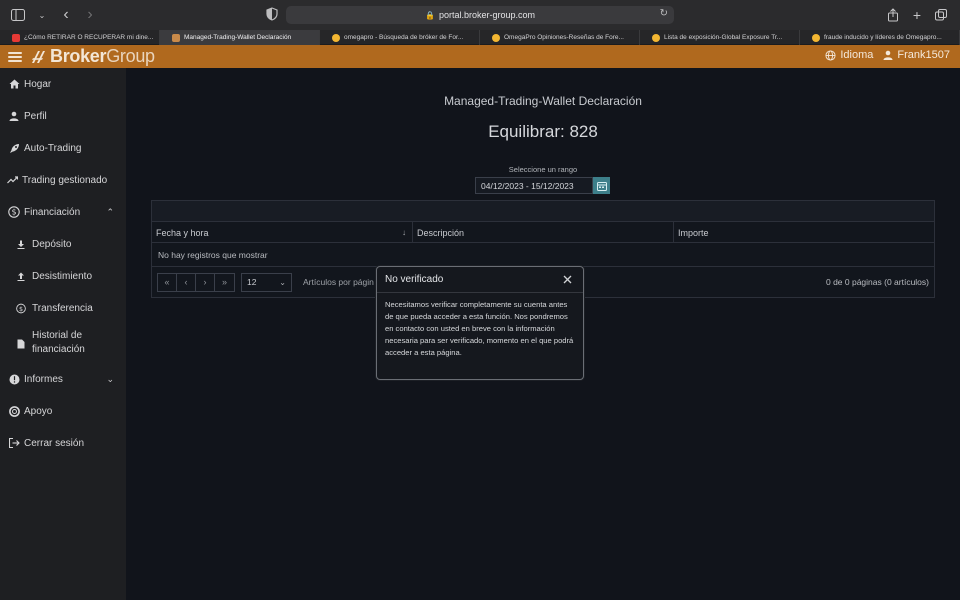  Describe the element at coordinates (534, 185) in the screenshot. I see `date-range-input: 04/12/2023 - 15/12/2023` at that location.